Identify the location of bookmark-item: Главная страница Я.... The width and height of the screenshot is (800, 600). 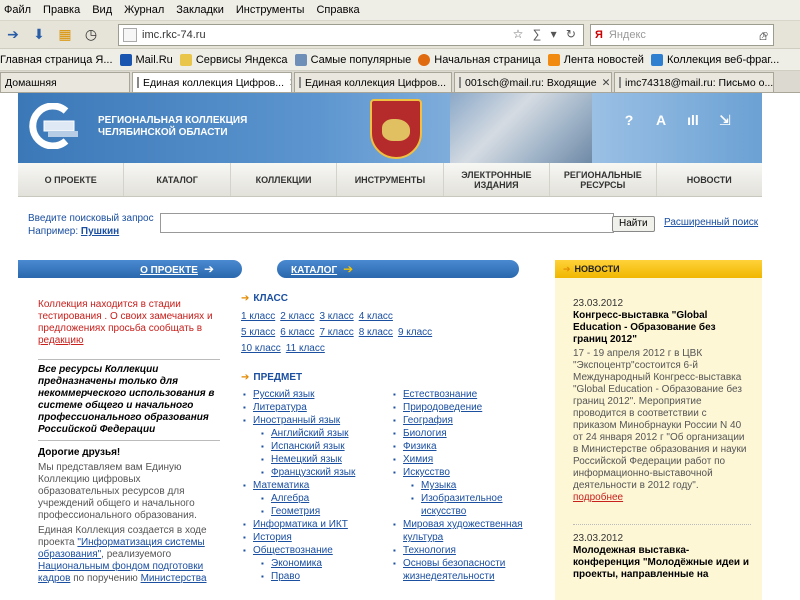
(56, 60).